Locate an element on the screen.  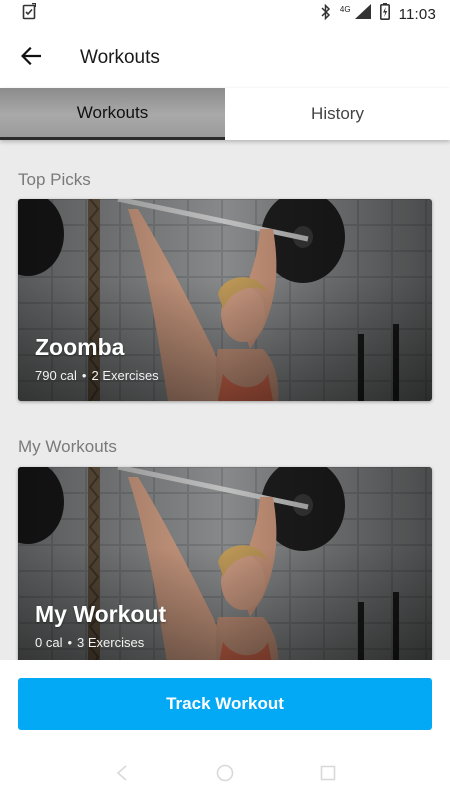
workout-exercise-count: 3 Exercises is located at coordinates (111, 642).